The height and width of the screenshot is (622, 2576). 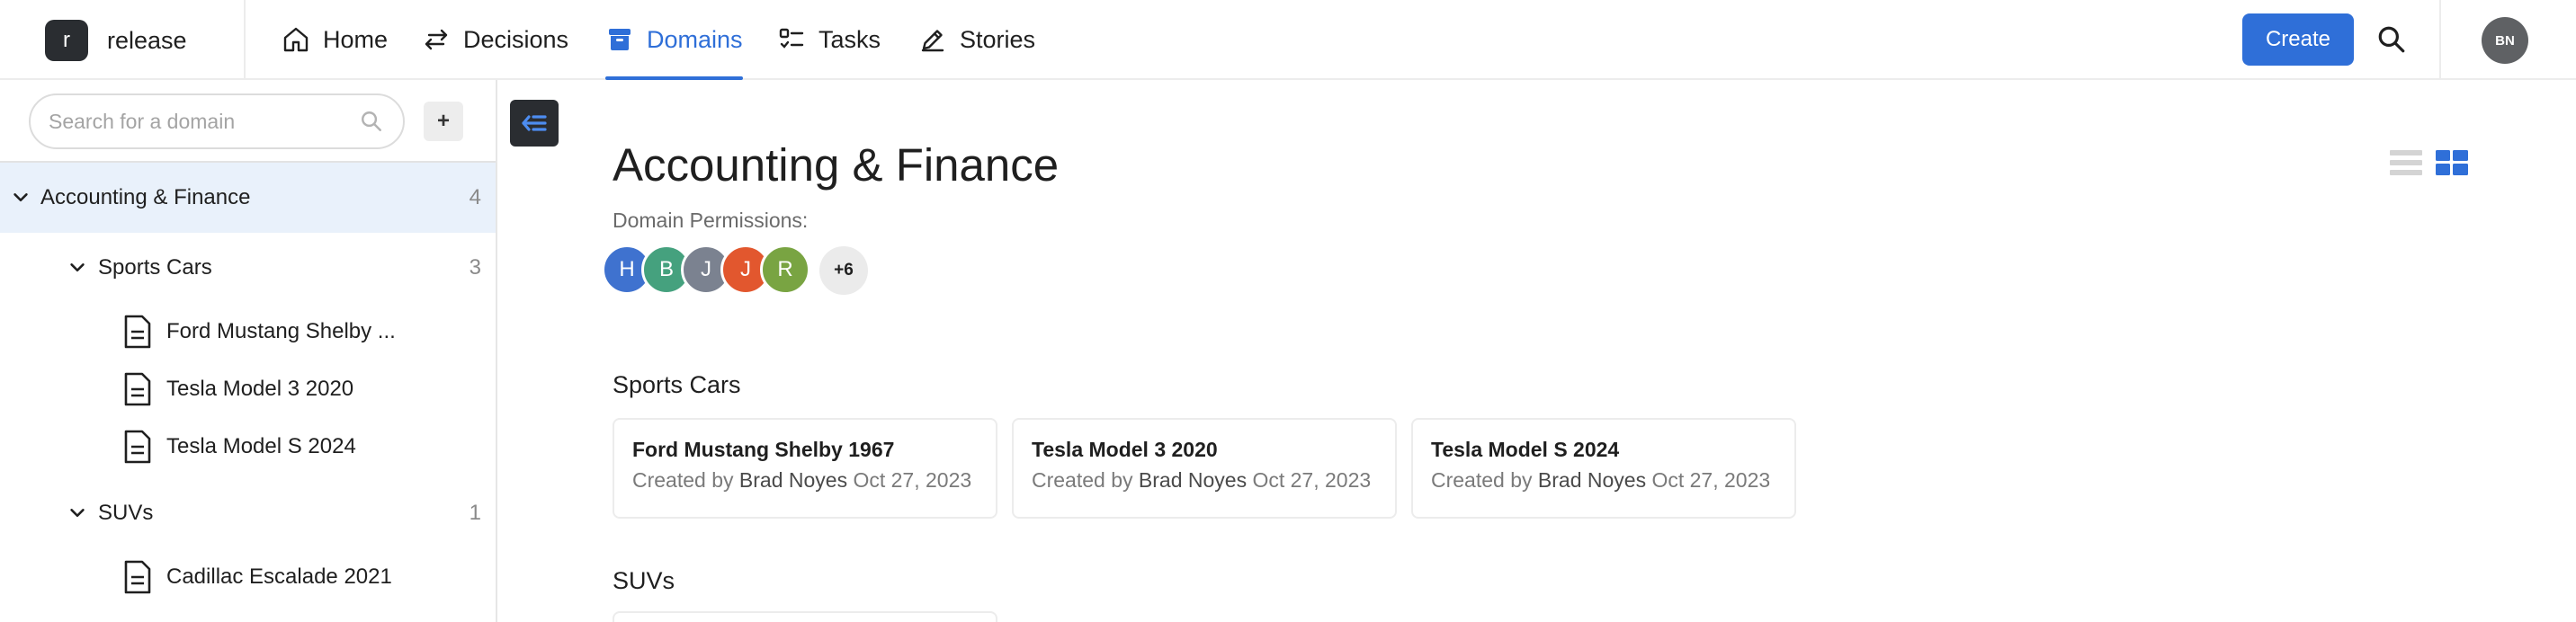 I want to click on collapse-left-icon, so click(x=534, y=123).